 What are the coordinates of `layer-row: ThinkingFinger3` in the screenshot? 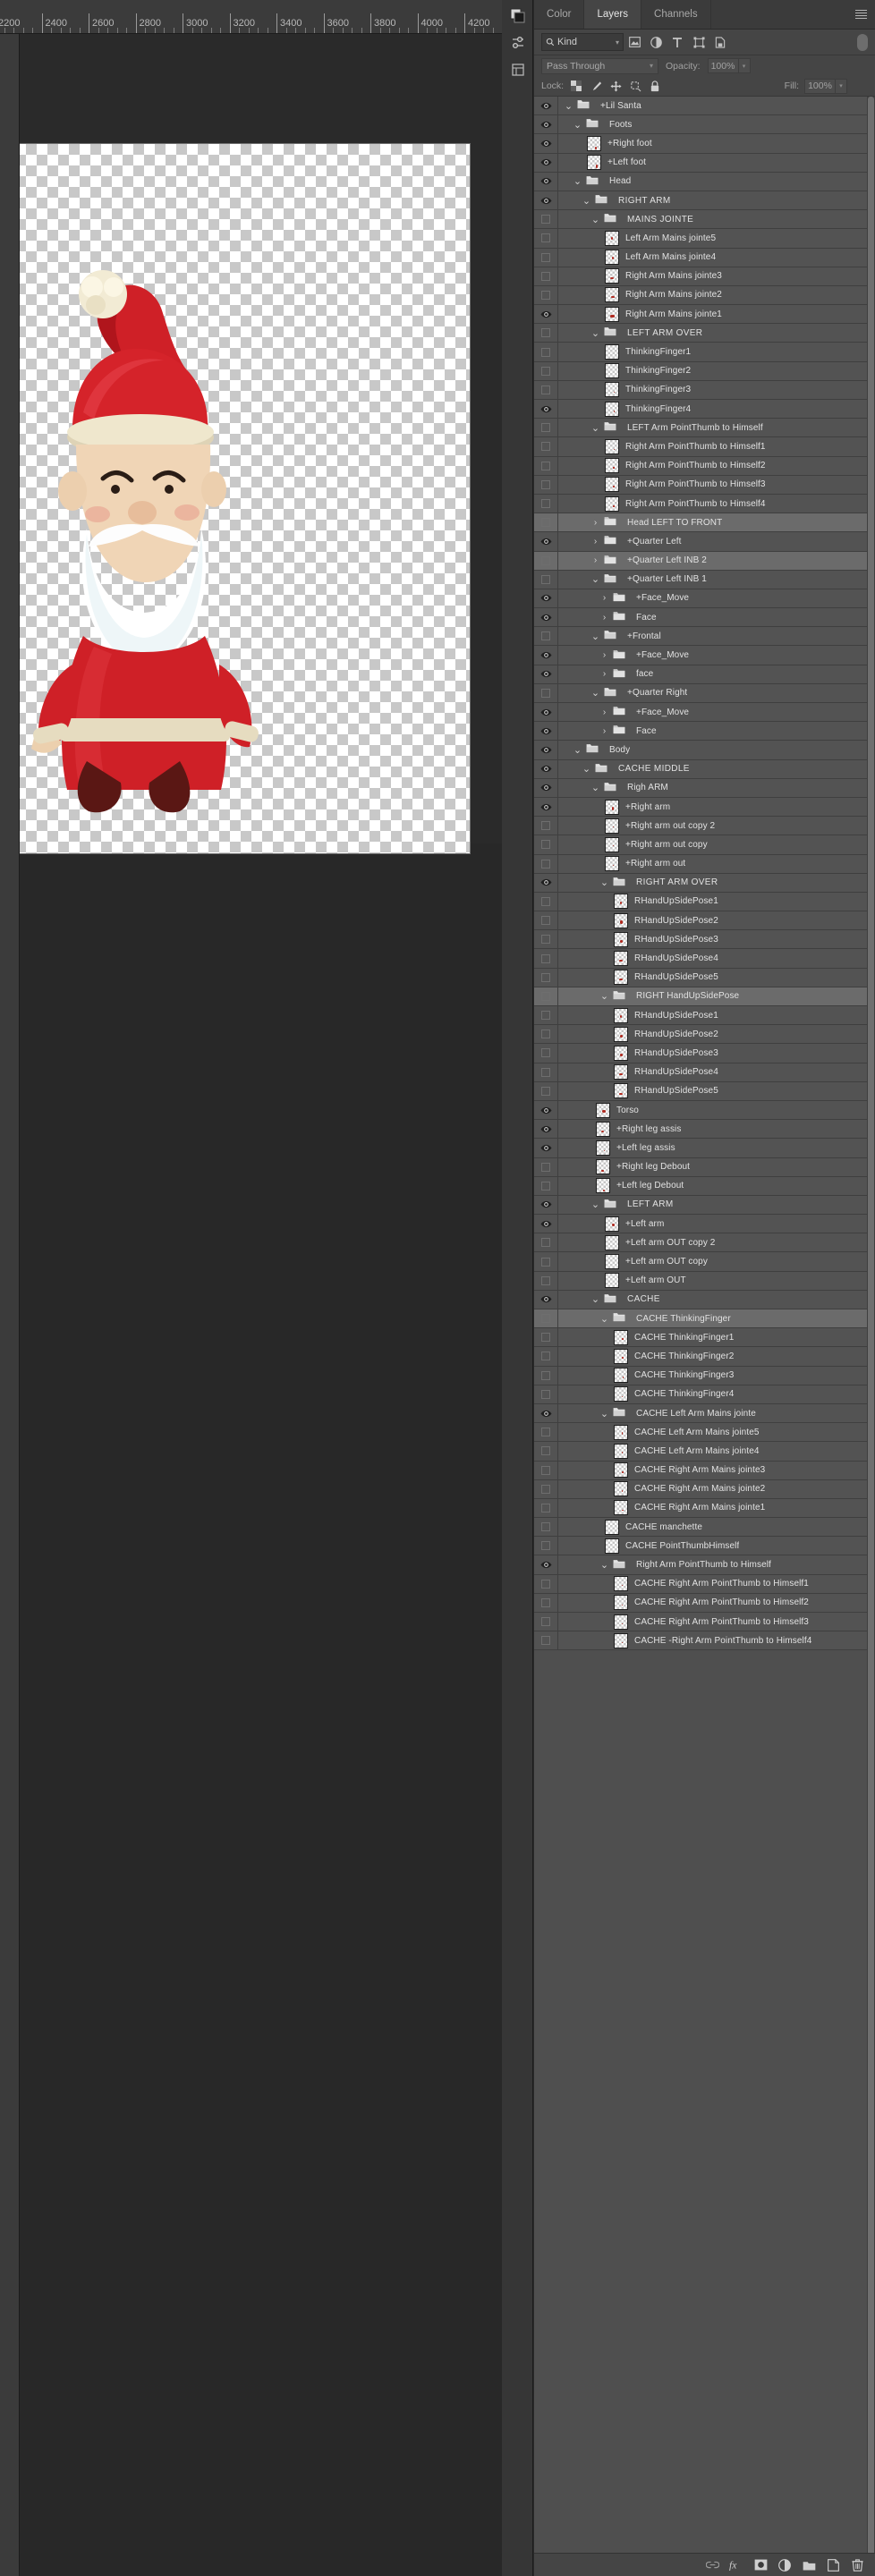 It's located at (704, 390).